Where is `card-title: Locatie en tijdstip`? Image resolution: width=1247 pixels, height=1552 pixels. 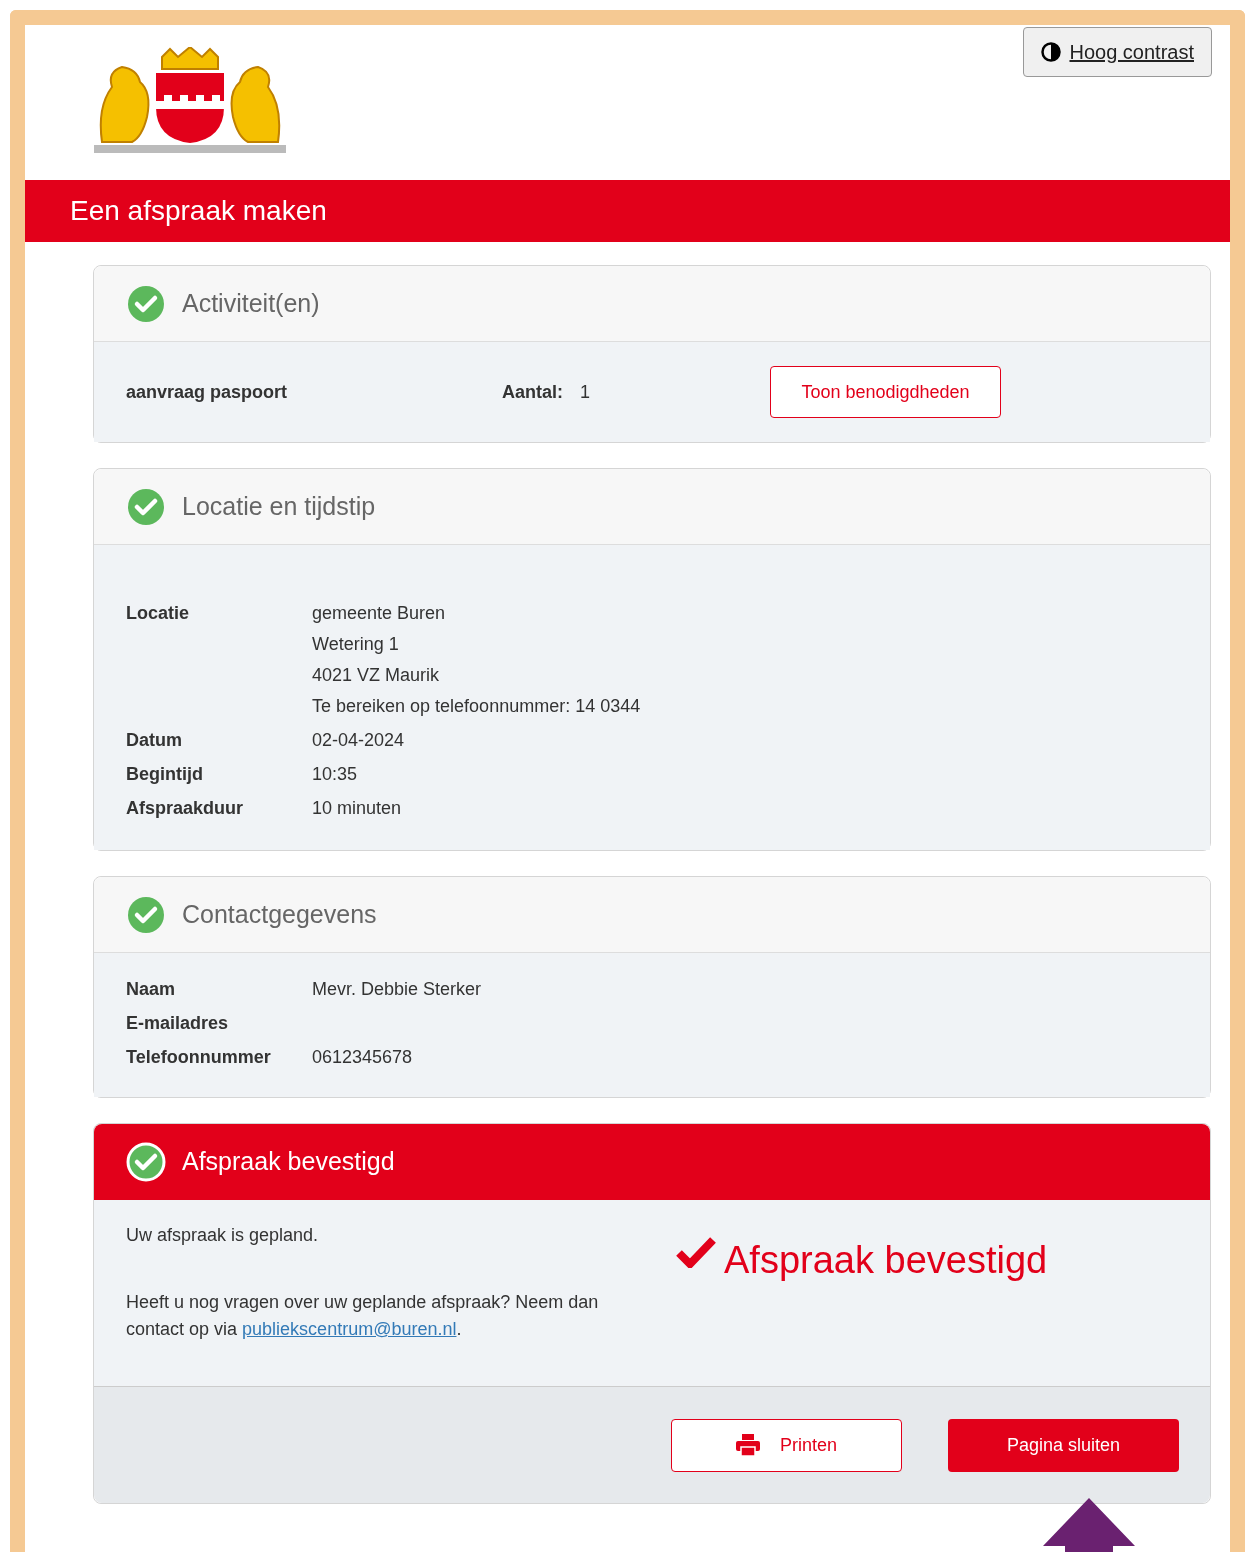 card-title: Locatie en tijdstip is located at coordinates (279, 506).